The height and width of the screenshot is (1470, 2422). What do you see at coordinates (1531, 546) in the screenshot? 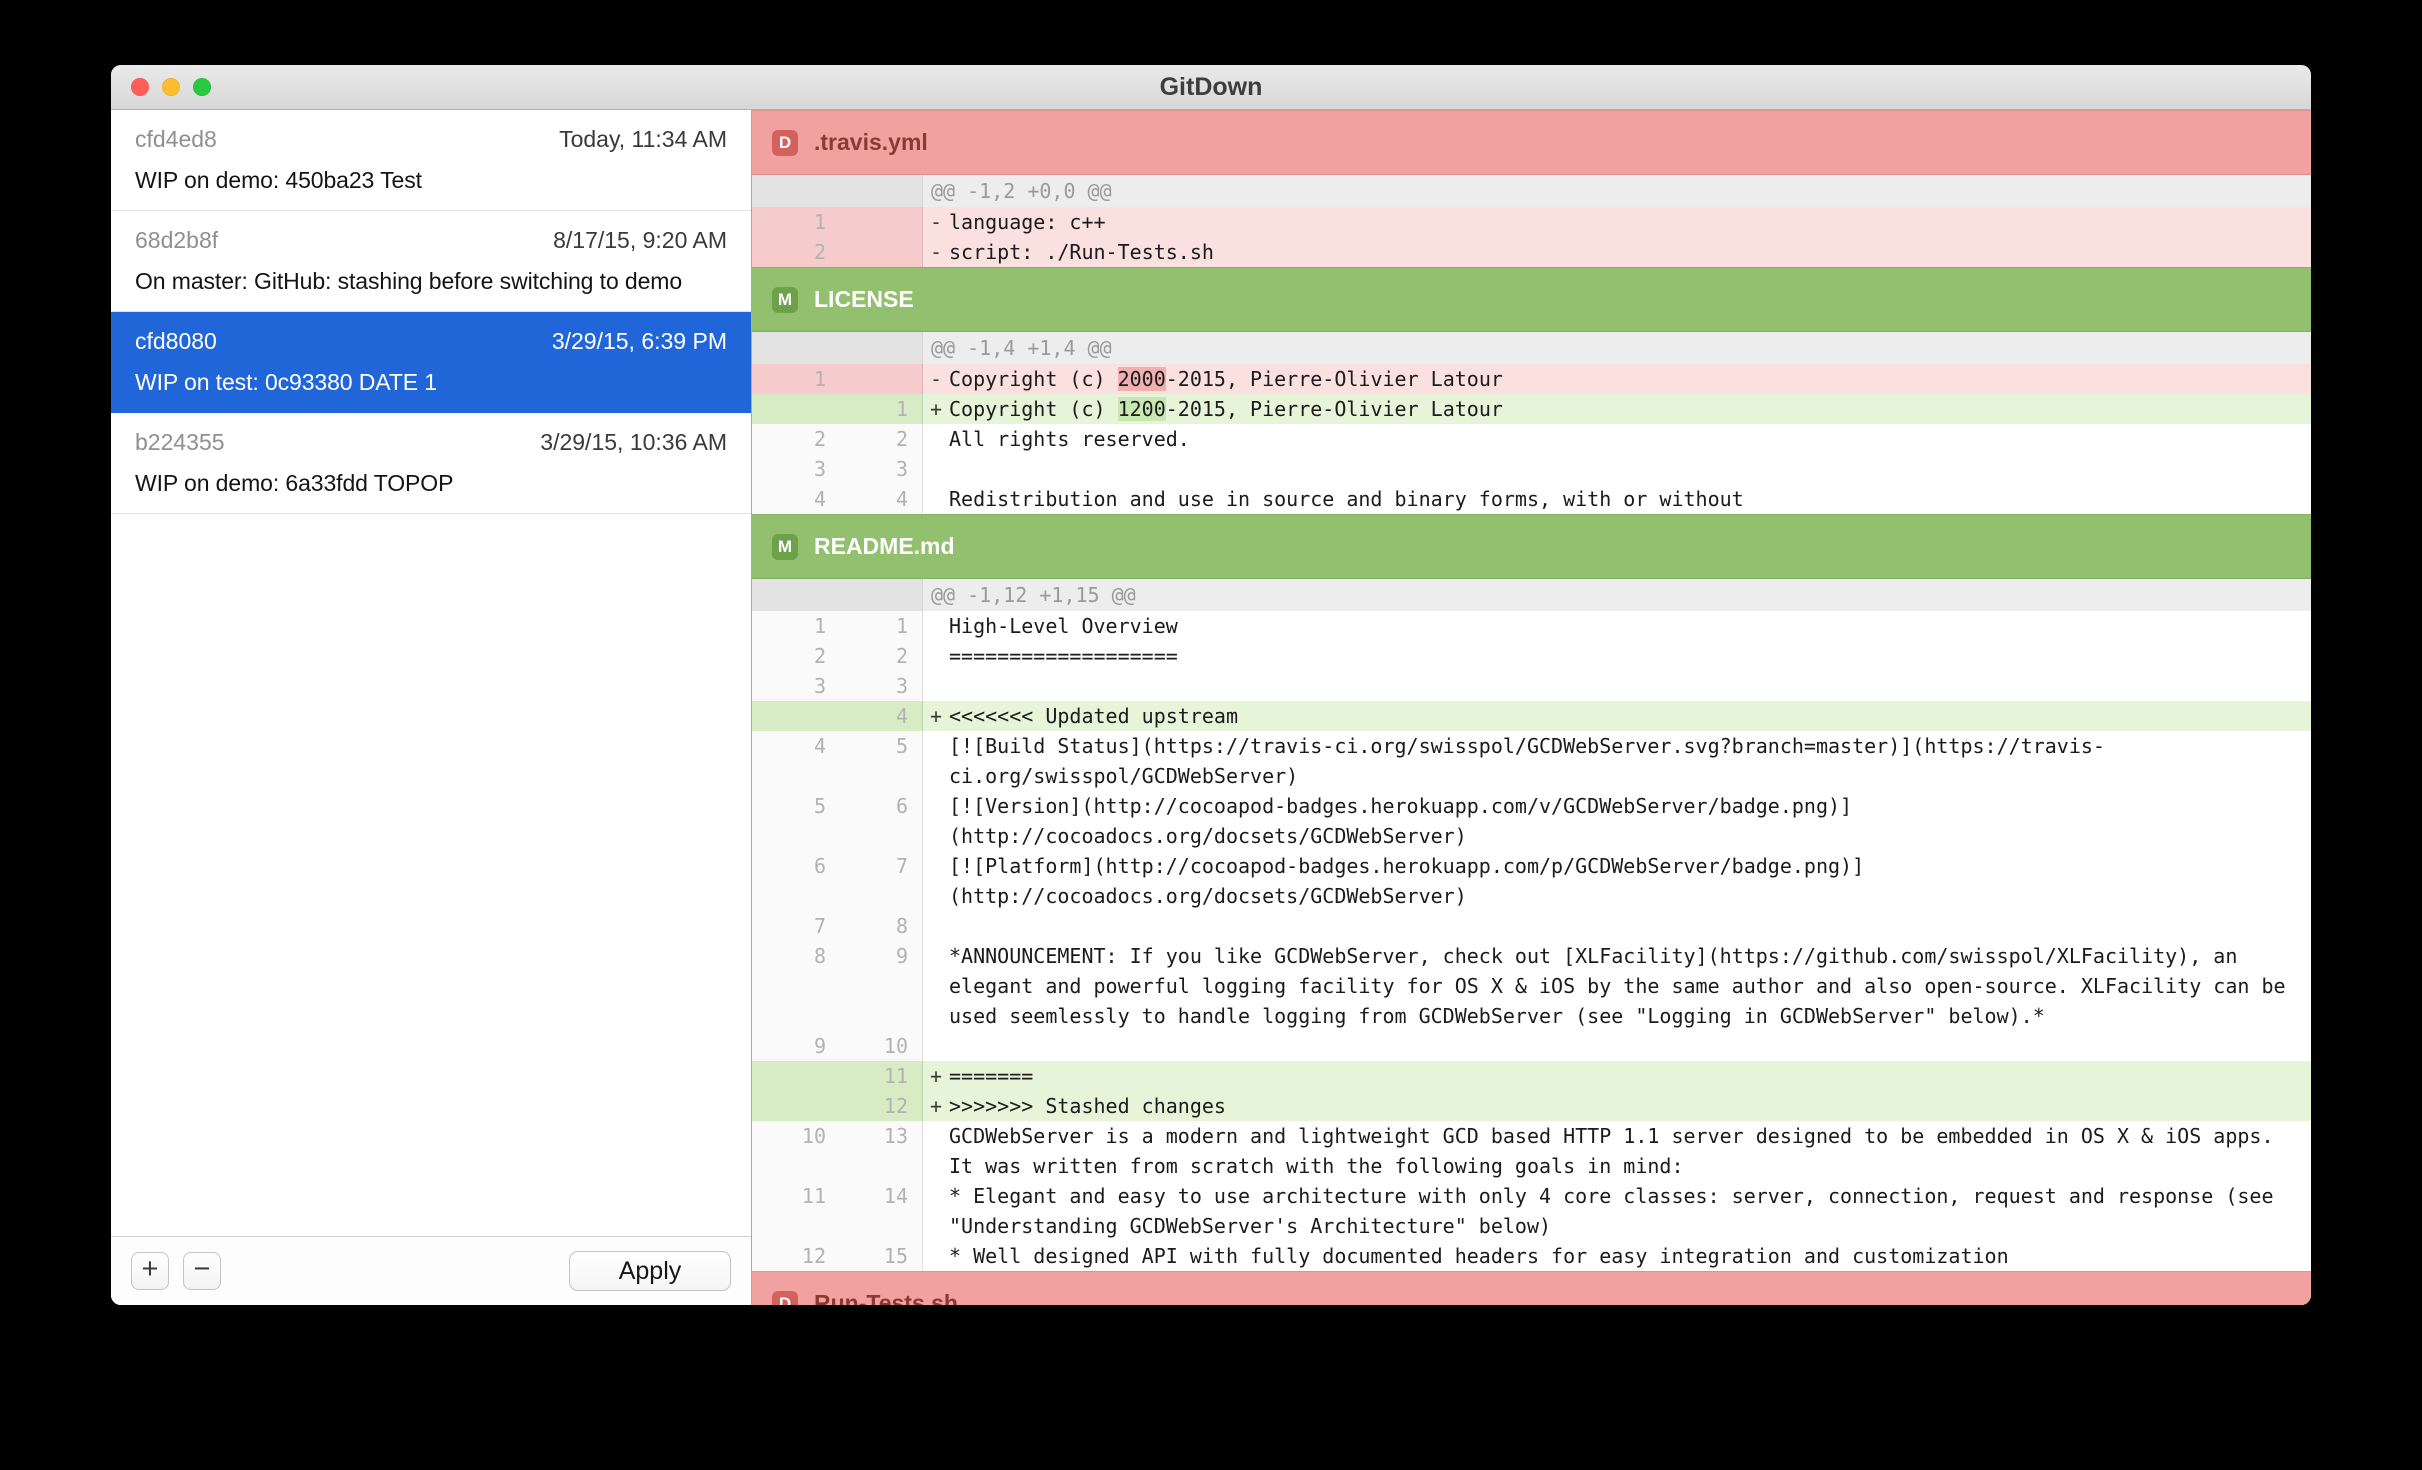
I see `file-header: M README.md` at bounding box center [1531, 546].